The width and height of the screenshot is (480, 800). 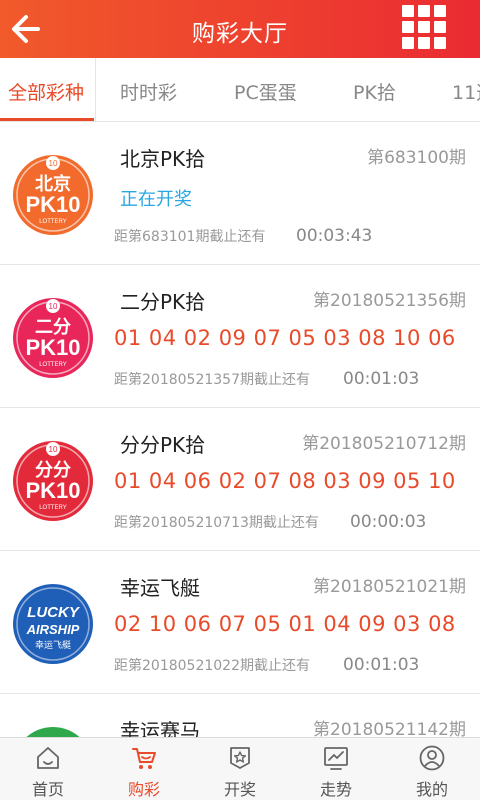 What do you see at coordinates (285, 338) in the screenshot?
I see `draw-numbers: 01 04 02 09 07 05 03 08 10 06` at bounding box center [285, 338].